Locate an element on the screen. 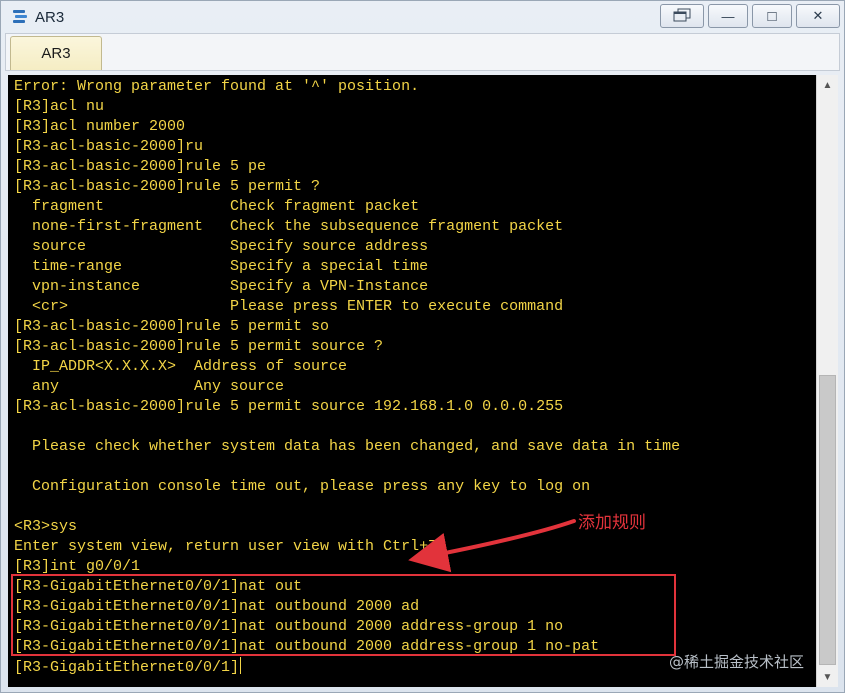  router-app-icon is located at coordinates (20, 17).